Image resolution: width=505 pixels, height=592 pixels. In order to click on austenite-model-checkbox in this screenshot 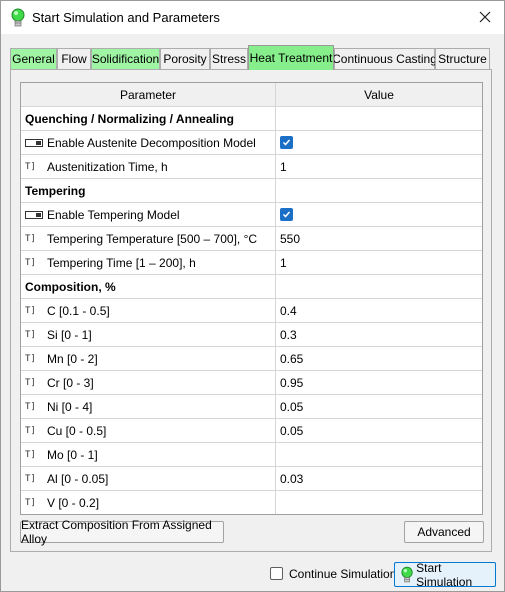, I will do `click(286, 142)`.